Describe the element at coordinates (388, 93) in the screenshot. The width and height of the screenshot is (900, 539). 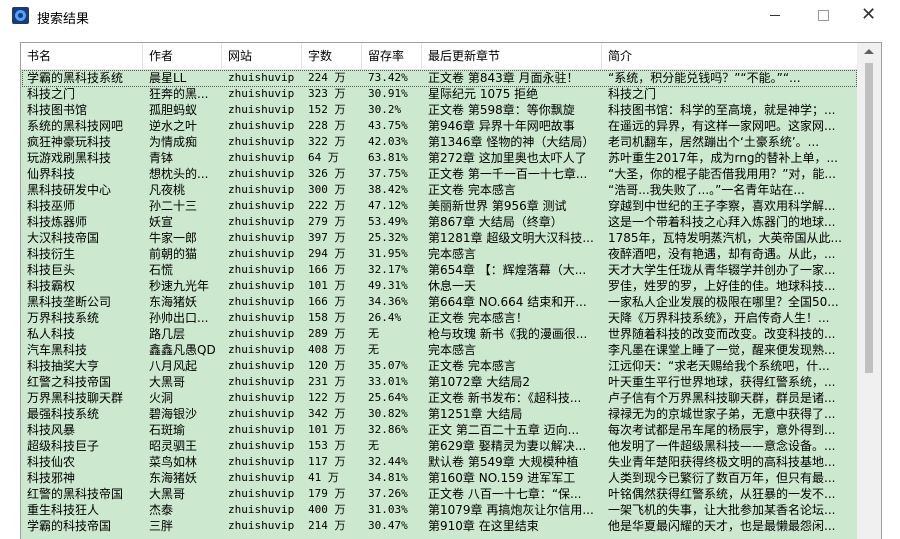
I see `cell-retention: 30.91%` at that location.